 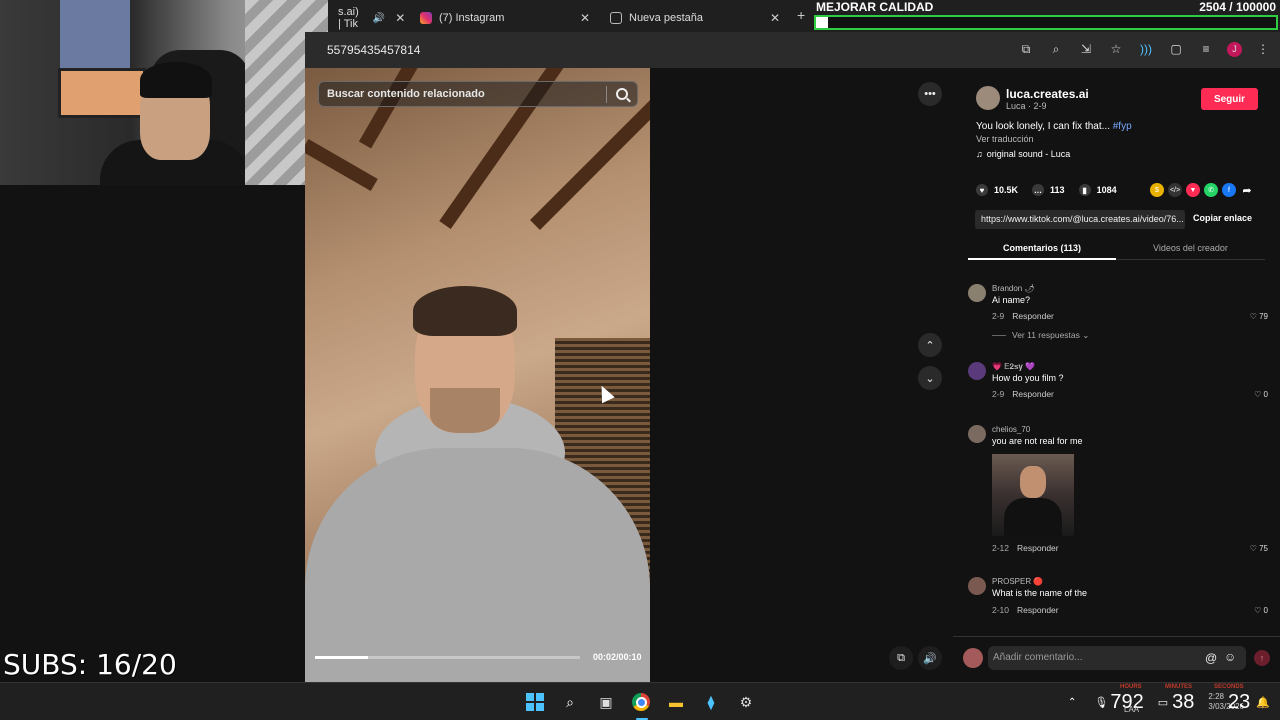 I want to click on related-search-input: Buscar contenido relacionado, so click(x=478, y=94).